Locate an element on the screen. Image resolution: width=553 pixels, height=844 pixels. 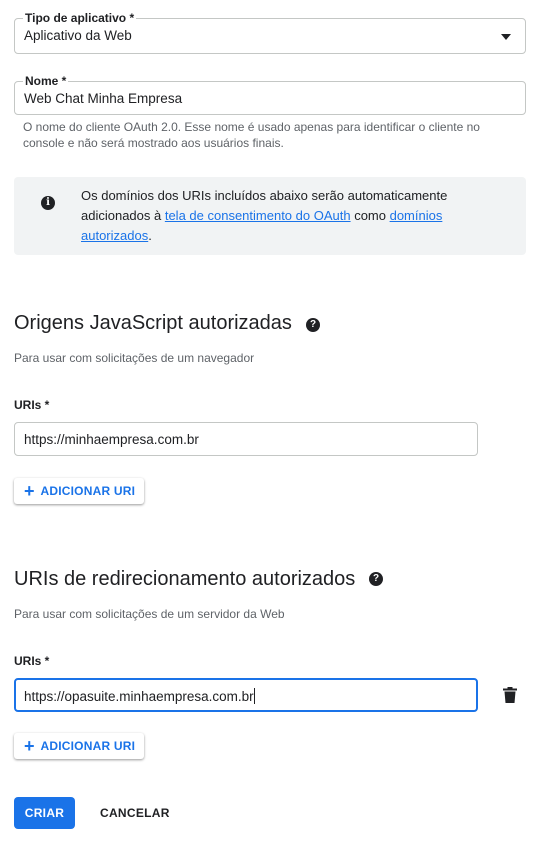
consent-screen-link: tela de consentimento do OAuth is located at coordinates (258, 215).